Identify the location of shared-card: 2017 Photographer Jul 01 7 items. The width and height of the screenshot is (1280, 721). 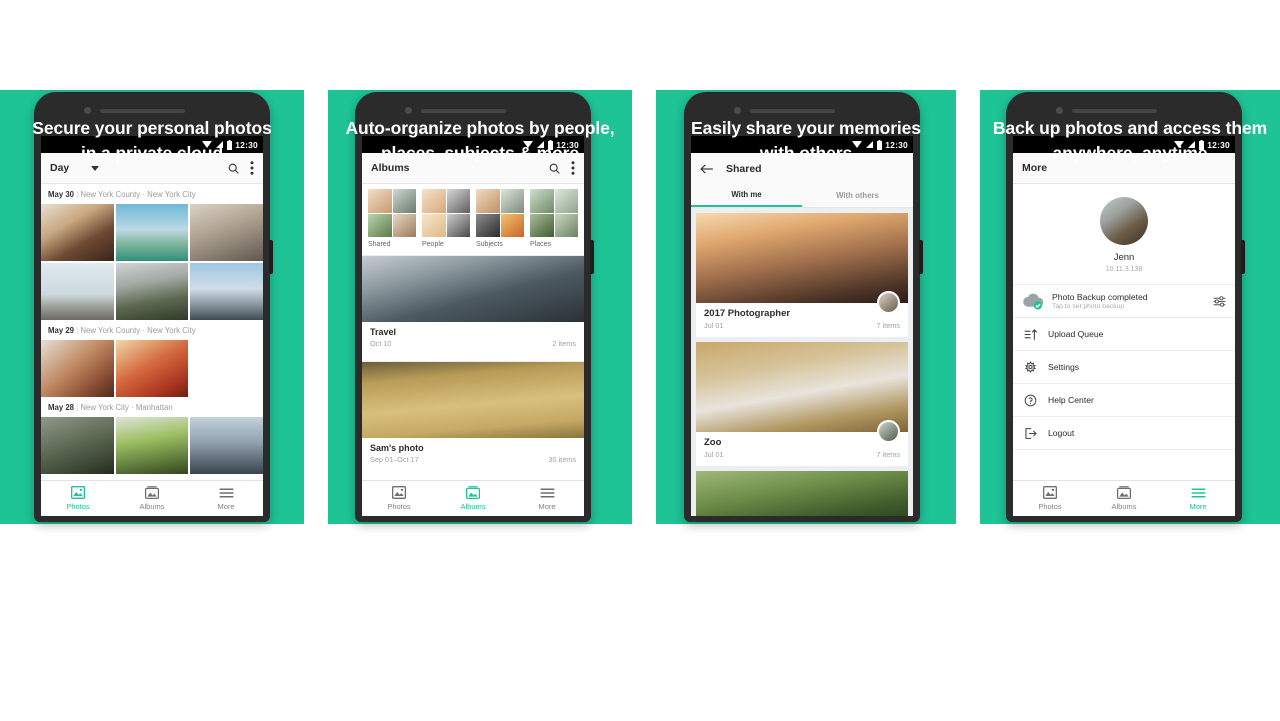
(802, 275).